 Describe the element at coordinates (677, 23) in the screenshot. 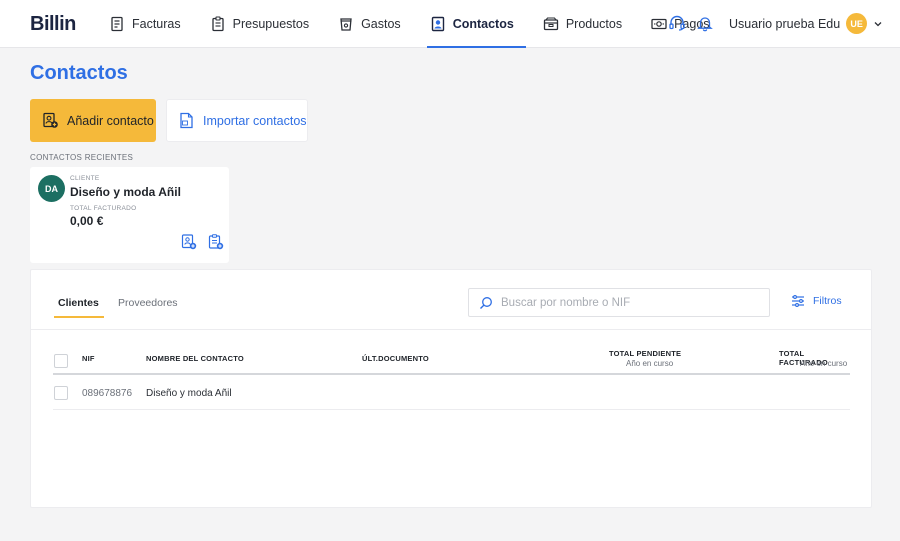

I see `headset-icon` at that location.